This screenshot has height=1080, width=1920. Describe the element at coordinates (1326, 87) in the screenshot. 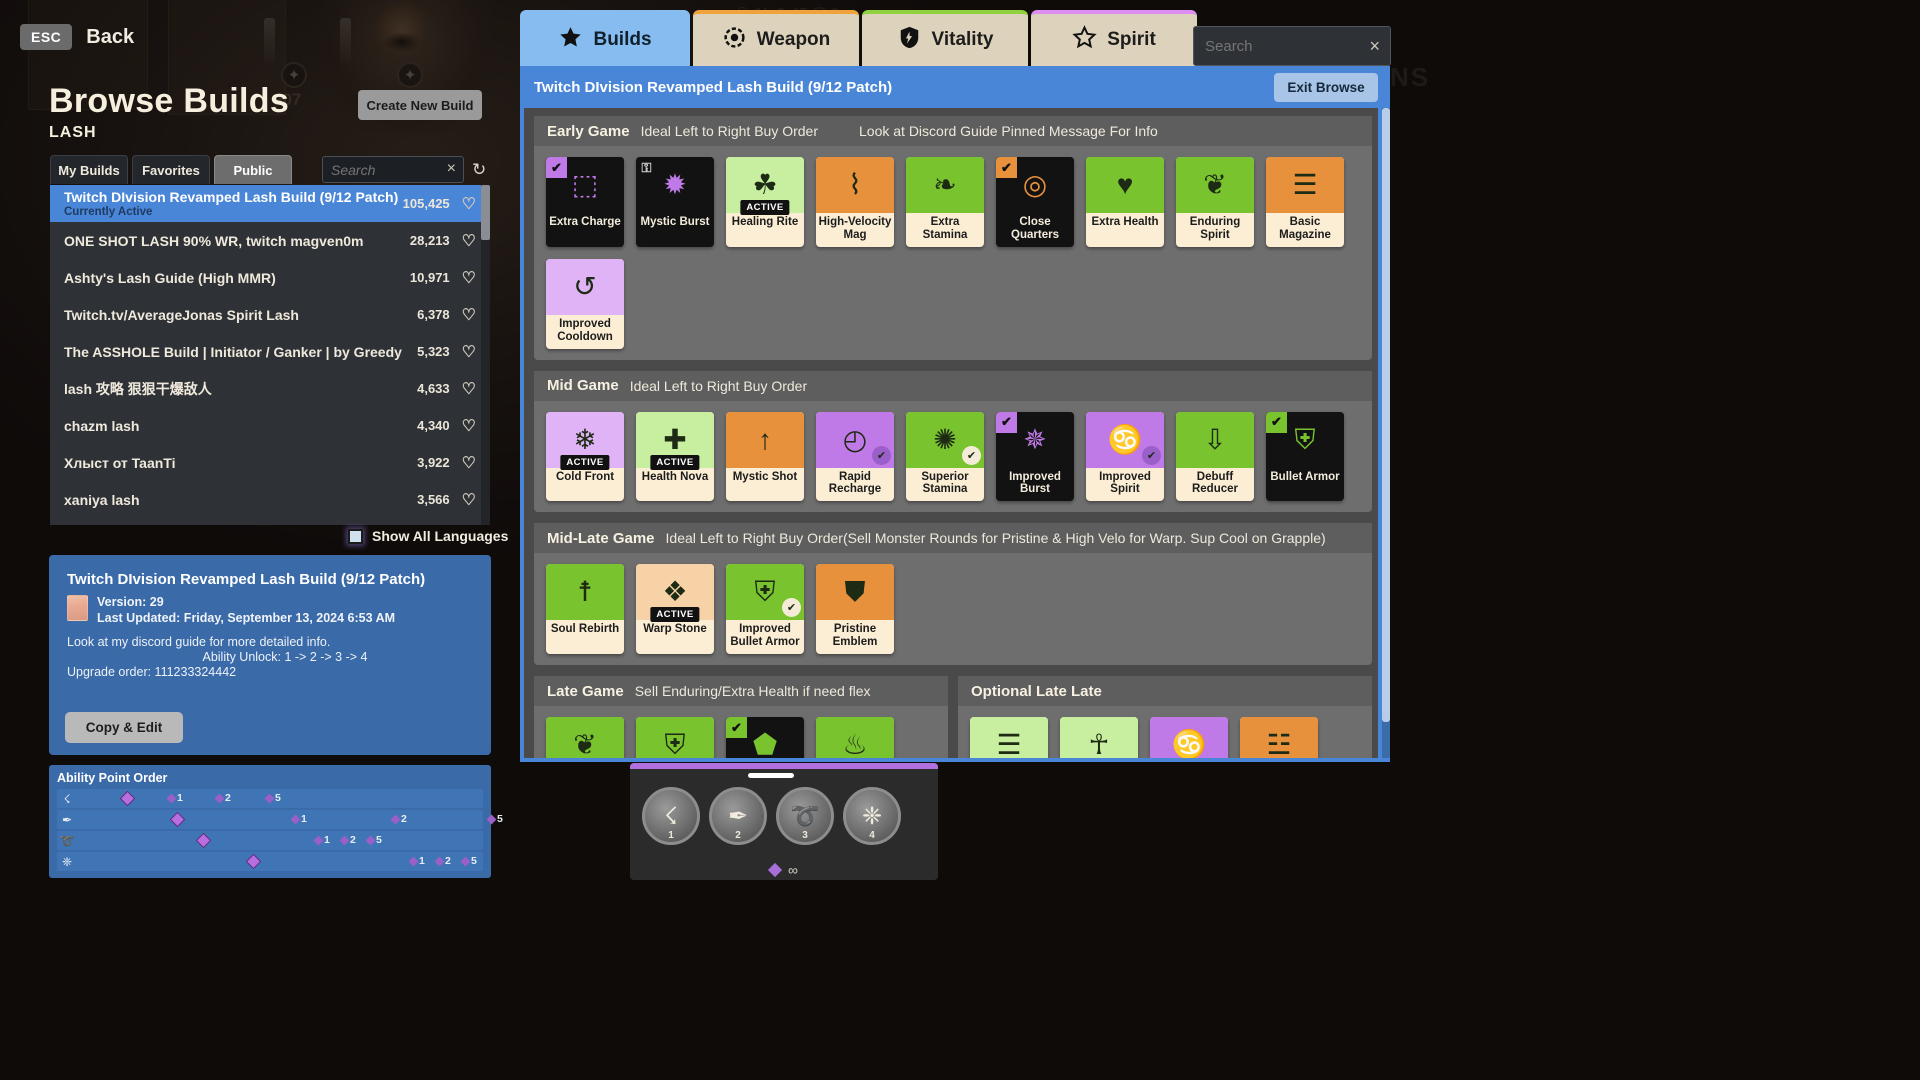

I see `exit-browse-button: Exit Browse` at that location.